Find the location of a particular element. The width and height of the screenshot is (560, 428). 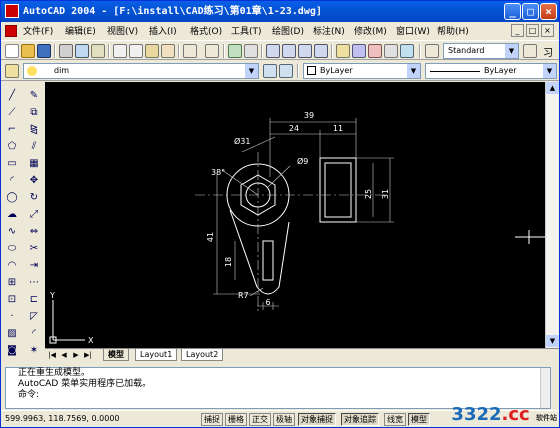

make-block-icon: ⊡ is located at coordinates (12, 300).